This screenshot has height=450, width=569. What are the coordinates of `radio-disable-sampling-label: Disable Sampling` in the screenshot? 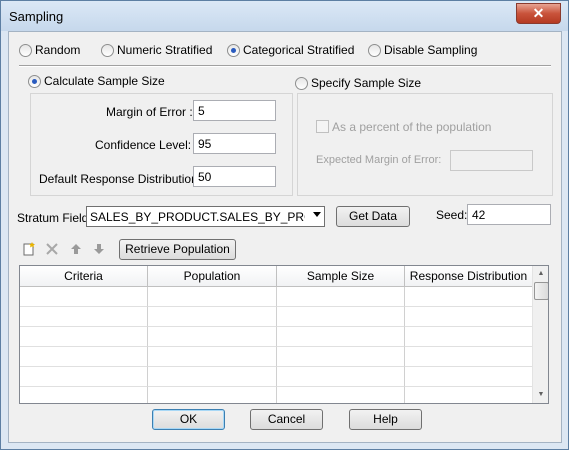 It's located at (430, 50).